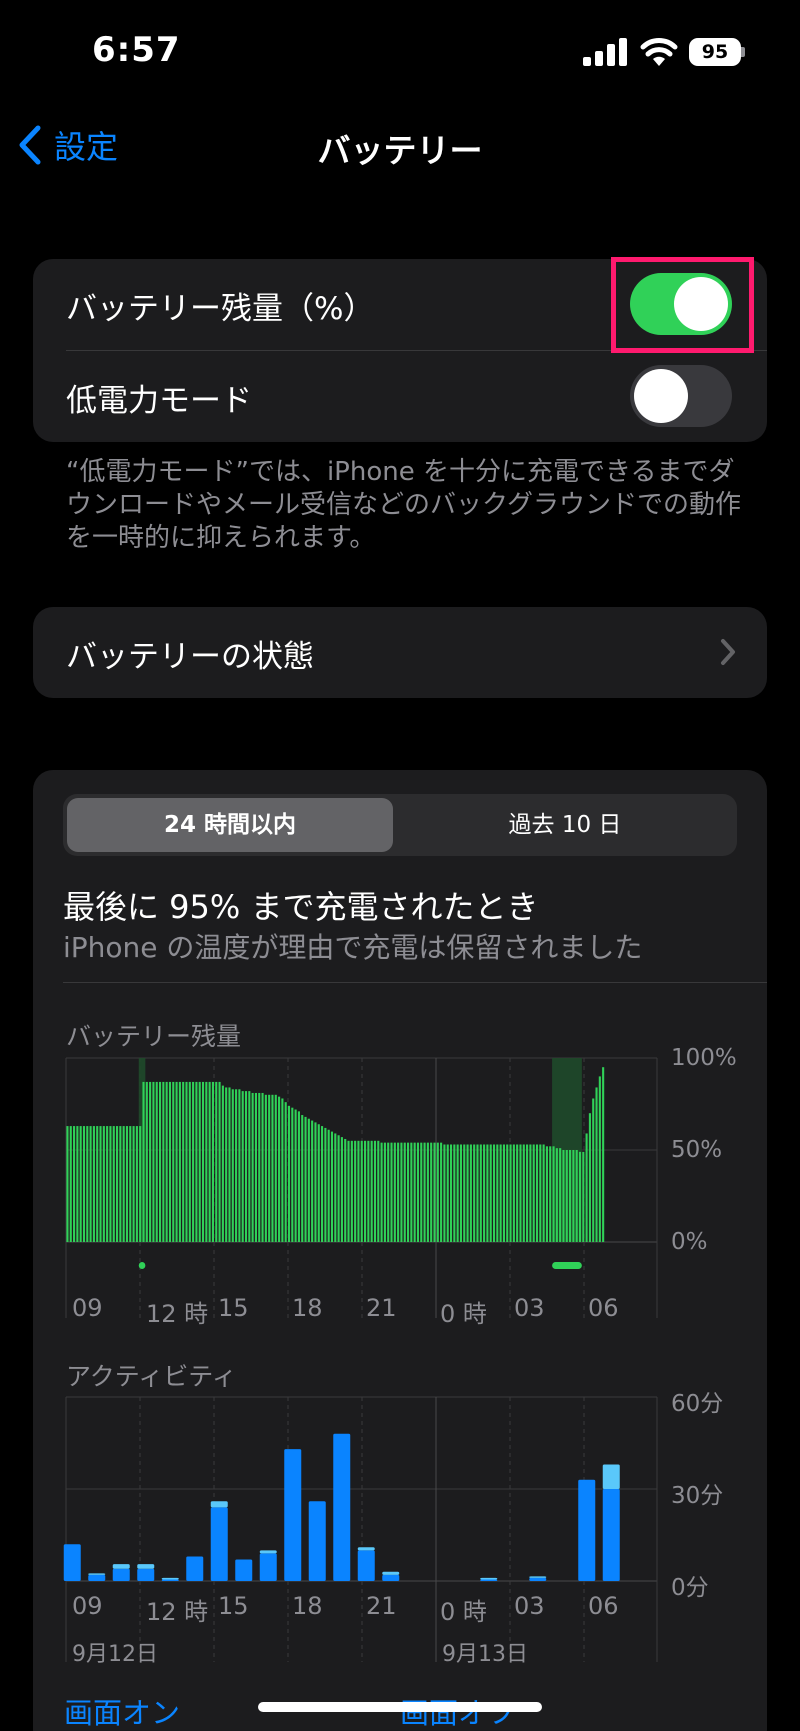  Describe the element at coordinates (87, 1606) in the screenshot. I see `activity-x-tick: 09` at that location.